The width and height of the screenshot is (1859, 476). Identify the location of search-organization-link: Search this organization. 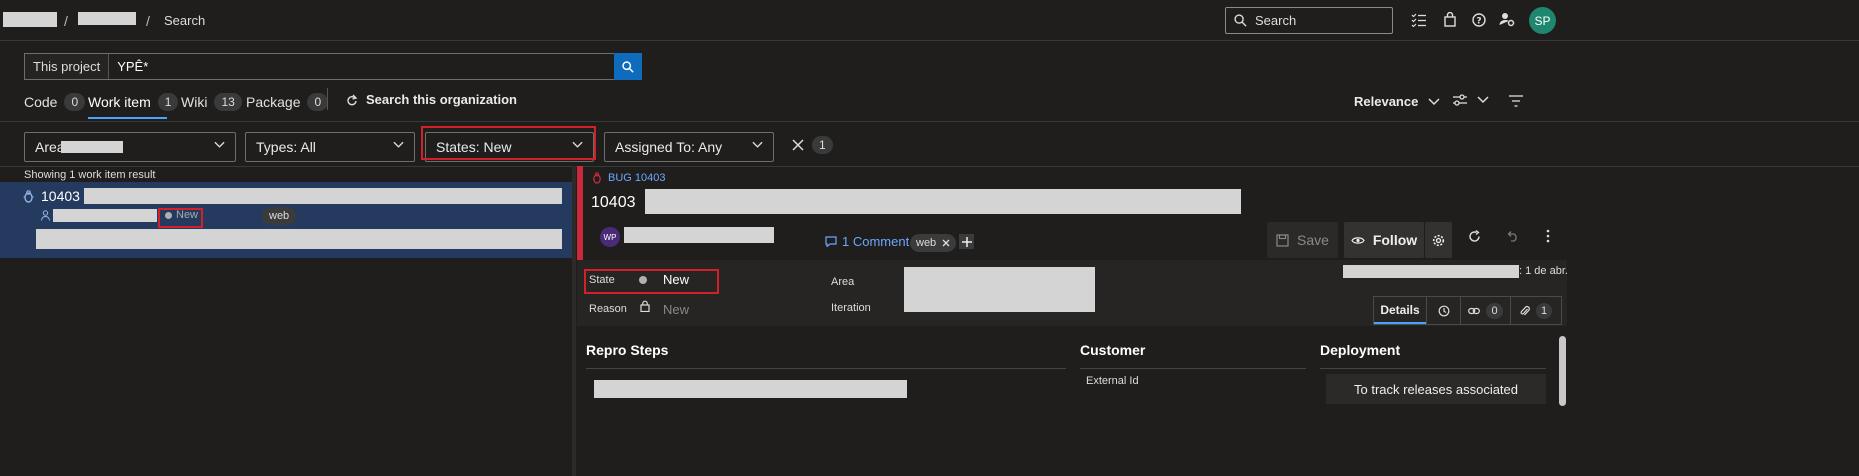
(431, 99).